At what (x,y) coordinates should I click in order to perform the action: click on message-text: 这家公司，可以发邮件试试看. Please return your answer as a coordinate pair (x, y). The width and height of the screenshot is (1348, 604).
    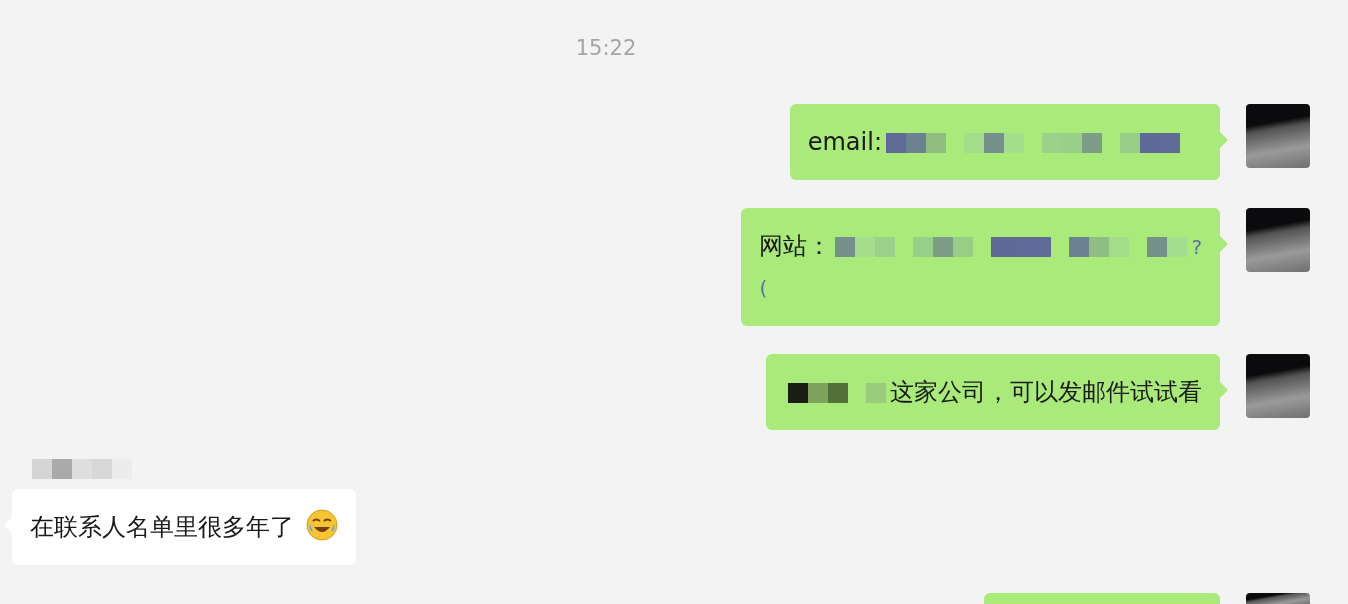
    Looking at the image, I should click on (1046, 392).